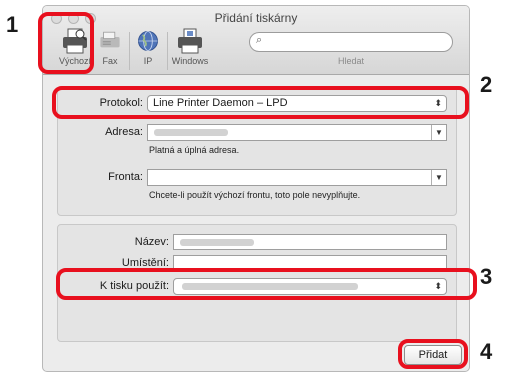 The image size is (513, 372). Describe the element at coordinates (310, 242) in the screenshot. I see `name-field` at that location.